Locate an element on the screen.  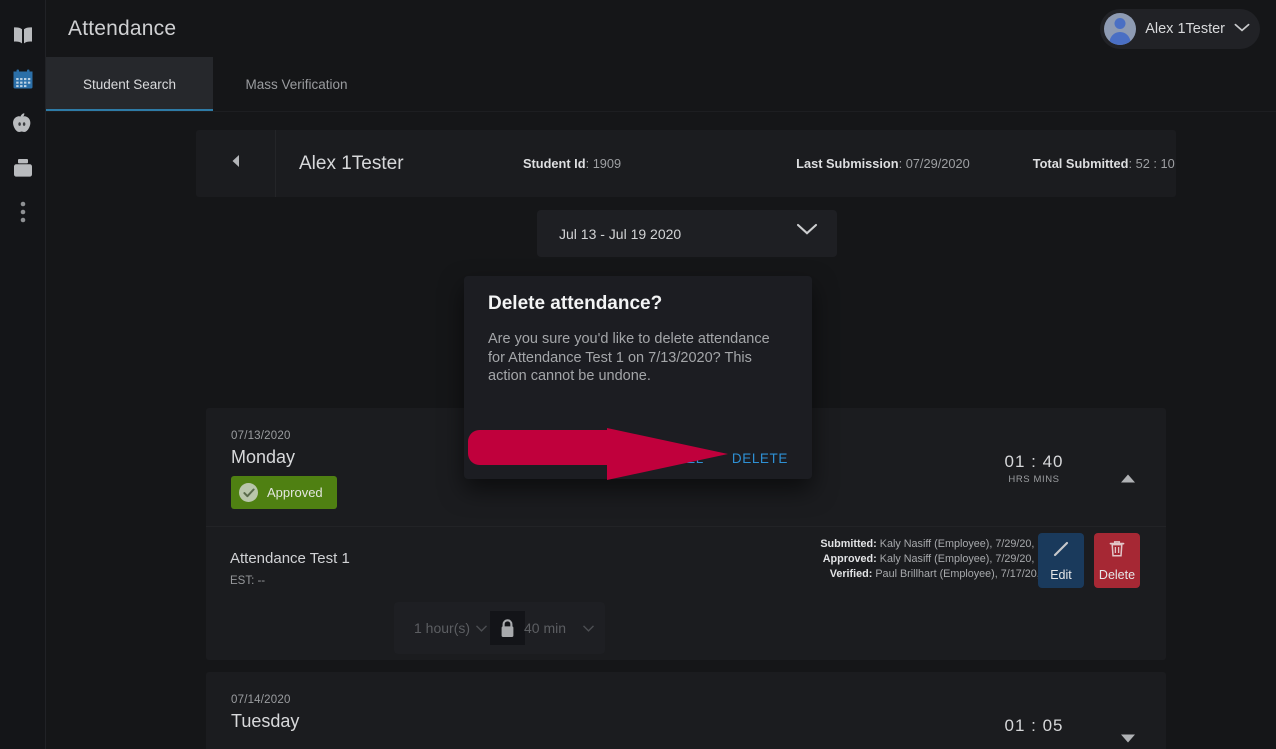
day-date: 07/13/2020 is located at coordinates (261, 436).